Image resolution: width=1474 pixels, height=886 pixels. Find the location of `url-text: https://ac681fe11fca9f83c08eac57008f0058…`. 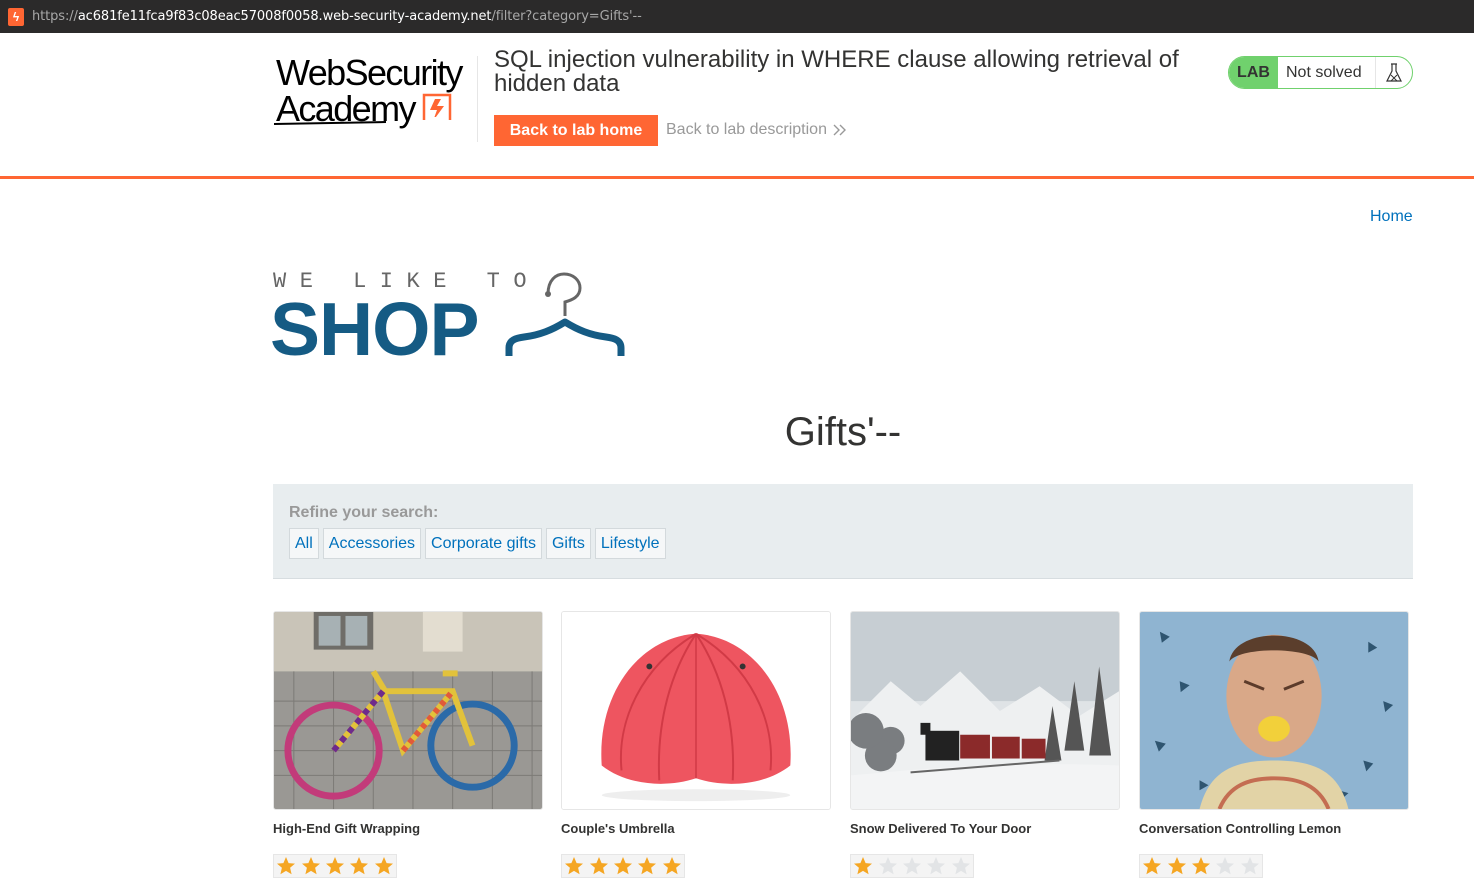

url-text: https://ac681fe11fca9f83c08eac57008f0058… is located at coordinates (337, 16).